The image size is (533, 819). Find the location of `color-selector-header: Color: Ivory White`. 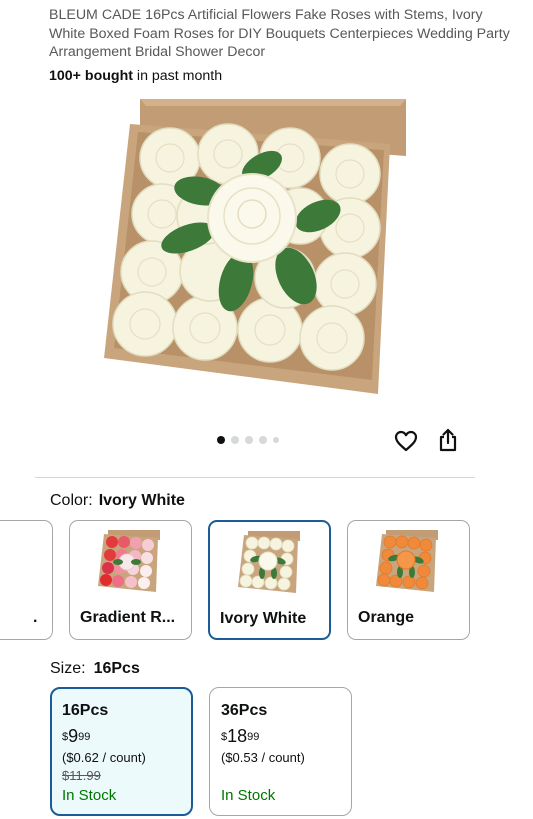

color-selector-header: Color: Ivory White is located at coordinates (117, 501).